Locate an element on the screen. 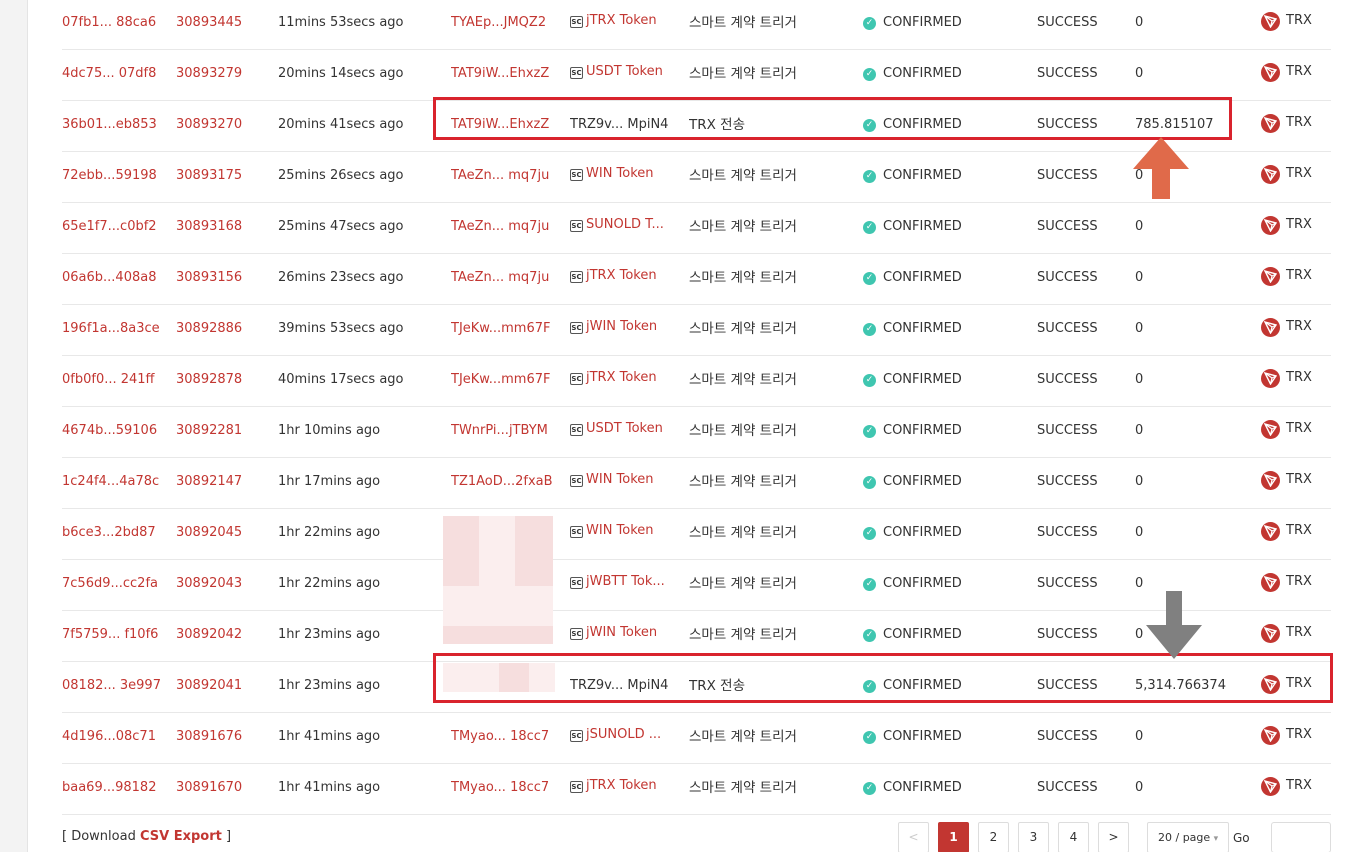  block-link: 30892043 is located at coordinates (221, 585).